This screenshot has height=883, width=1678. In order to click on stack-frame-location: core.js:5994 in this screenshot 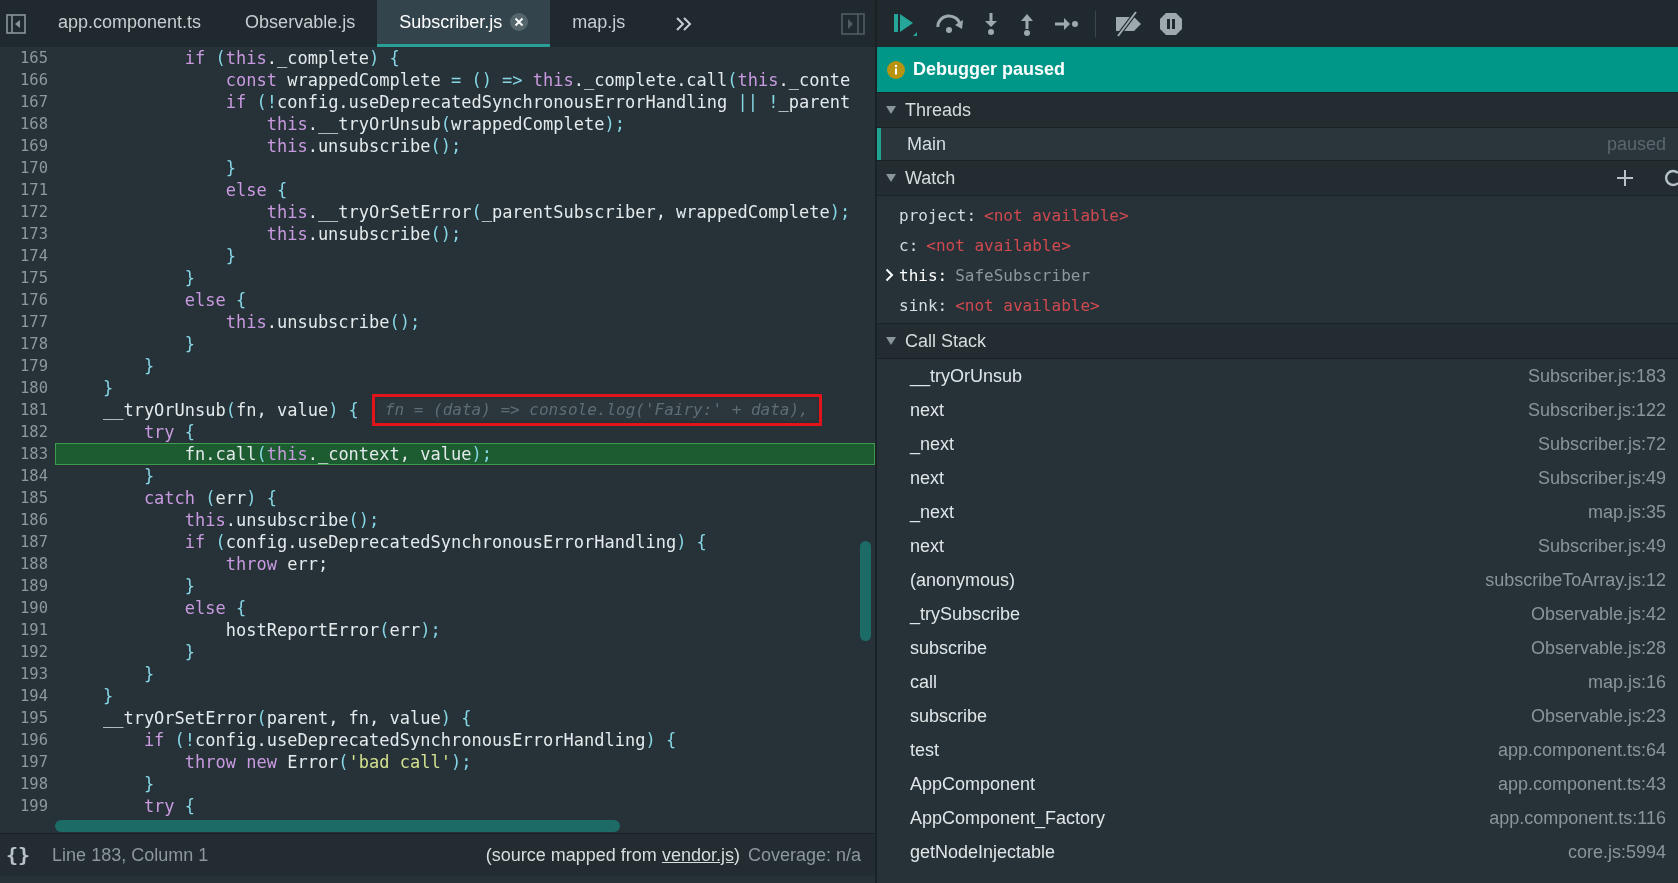, I will do `click(1616, 852)`.